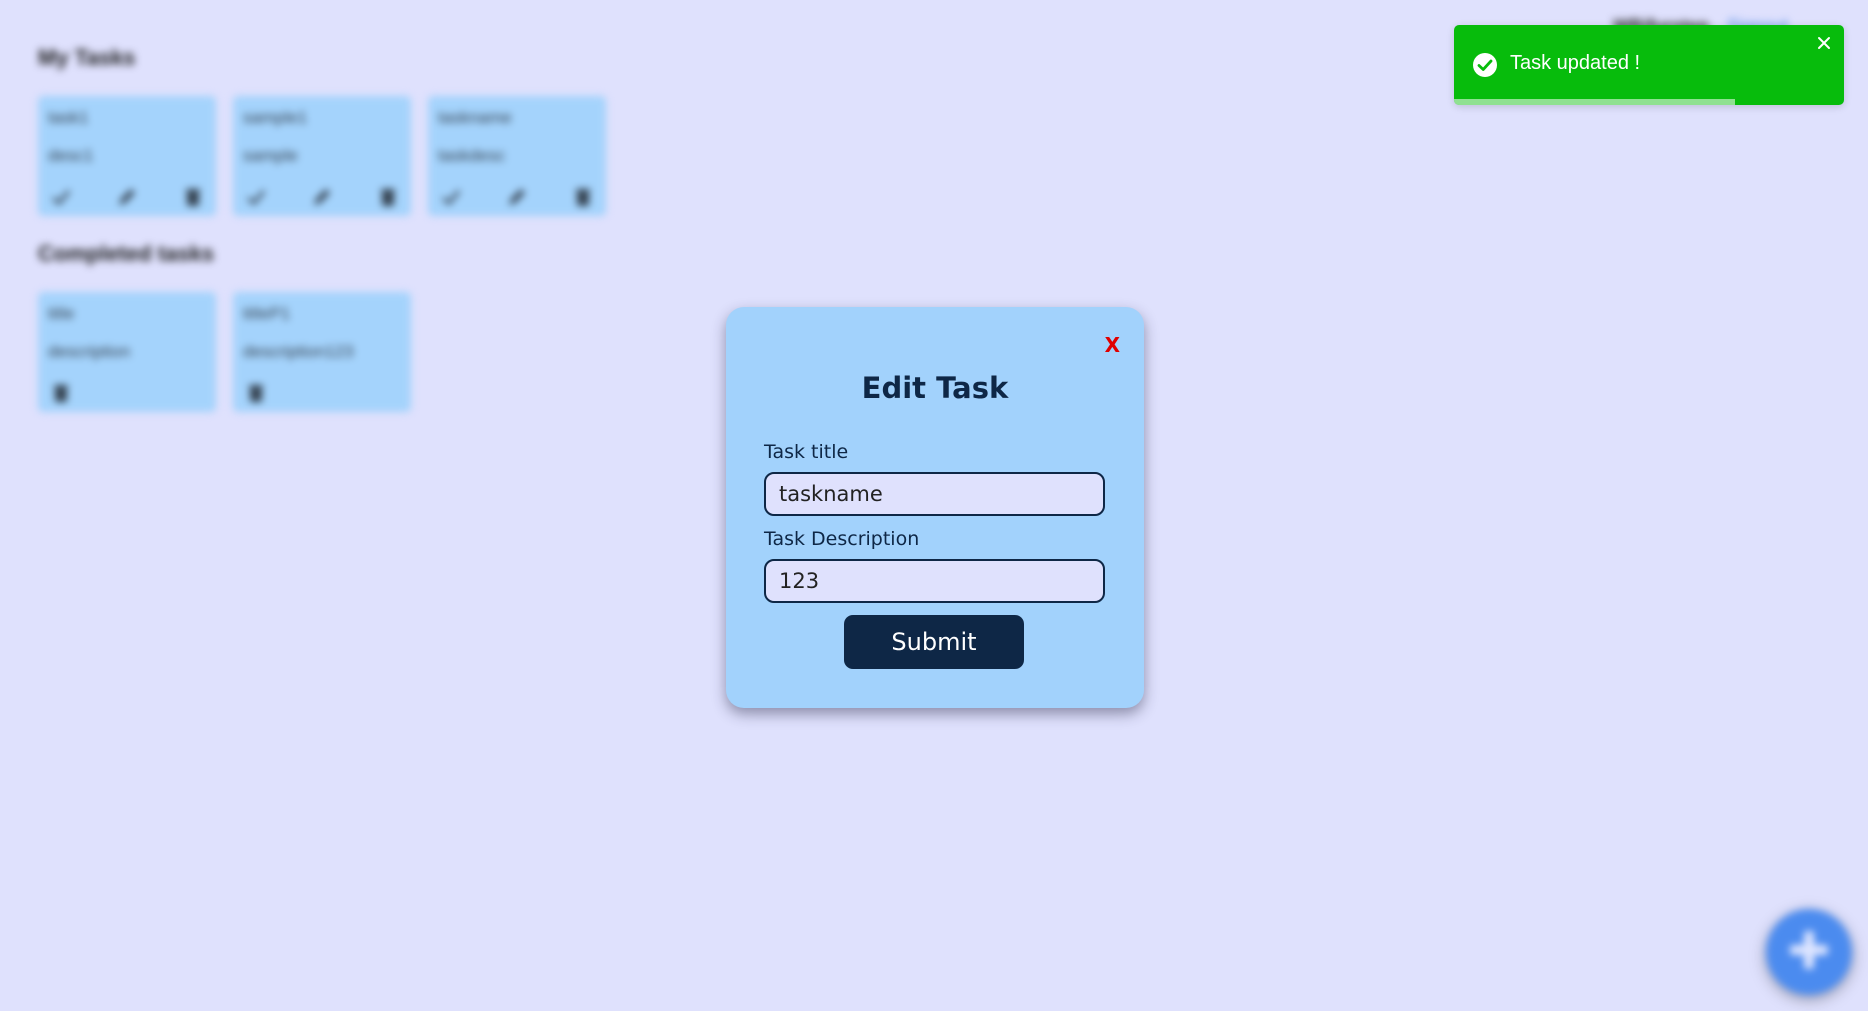  Describe the element at coordinates (475, 117) in the screenshot. I see `task-card-title: taskname` at that location.